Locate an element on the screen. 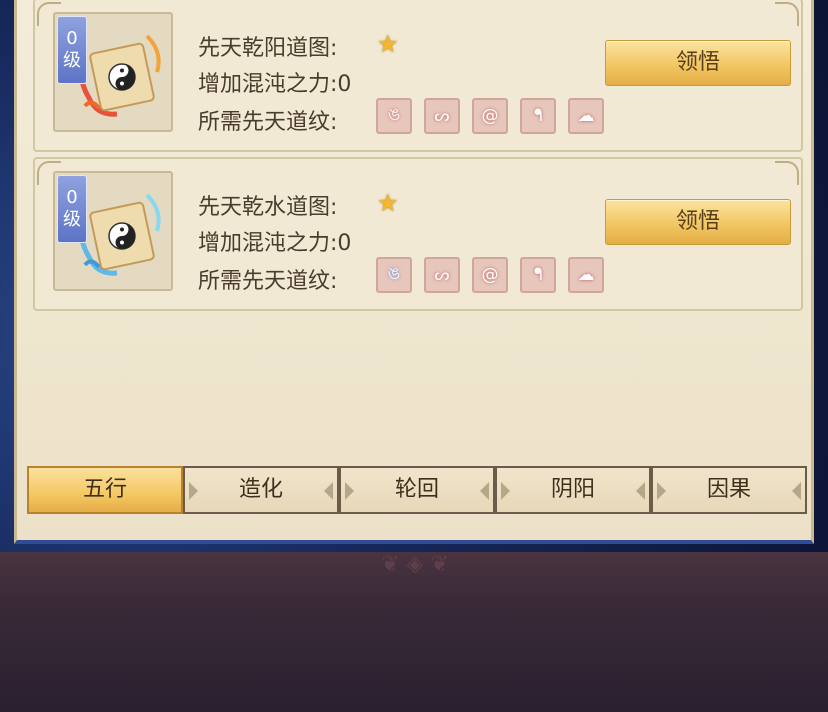  rune-icon-fire: ঙ is located at coordinates (394, 116).